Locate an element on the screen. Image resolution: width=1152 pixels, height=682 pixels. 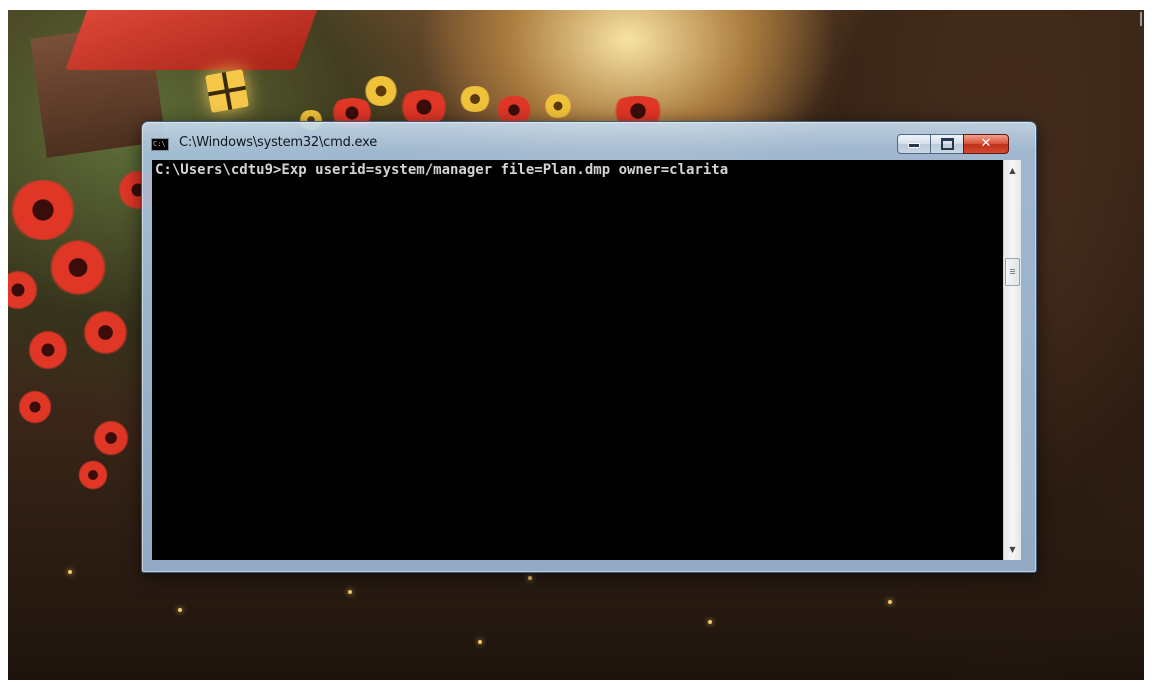
minimize-button is located at coordinates (914, 144).